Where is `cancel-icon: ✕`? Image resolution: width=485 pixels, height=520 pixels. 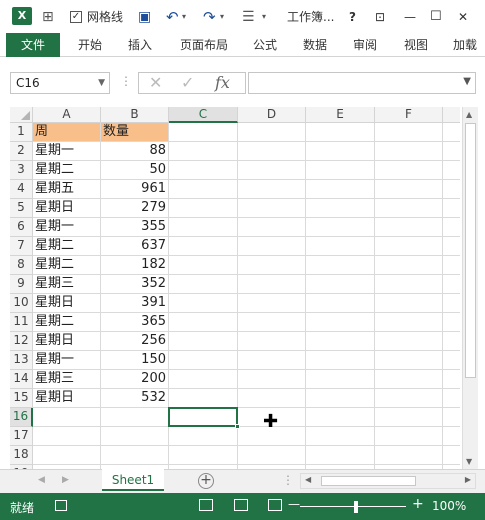 cancel-icon: ✕ is located at coordinates (155, 82).